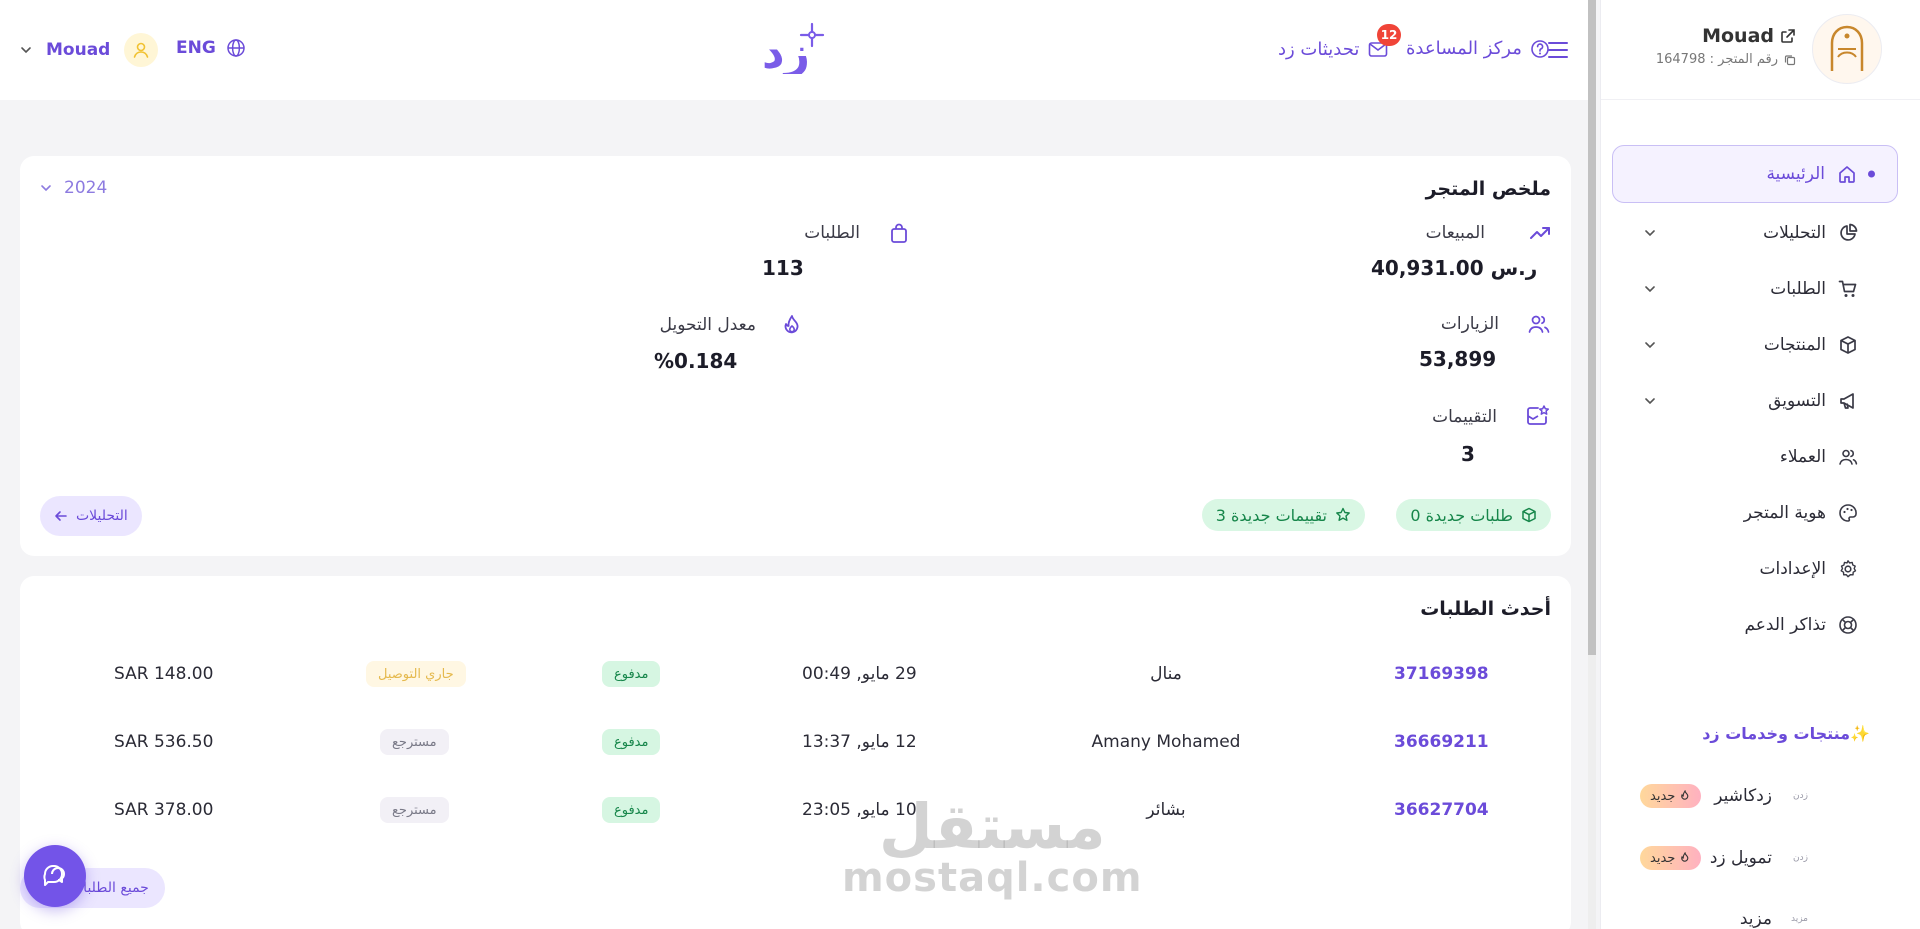 The width and height of the screenshot is (1920, 929). I want to click on order-date: 10 مايو, 23:05, so click(859, 810).